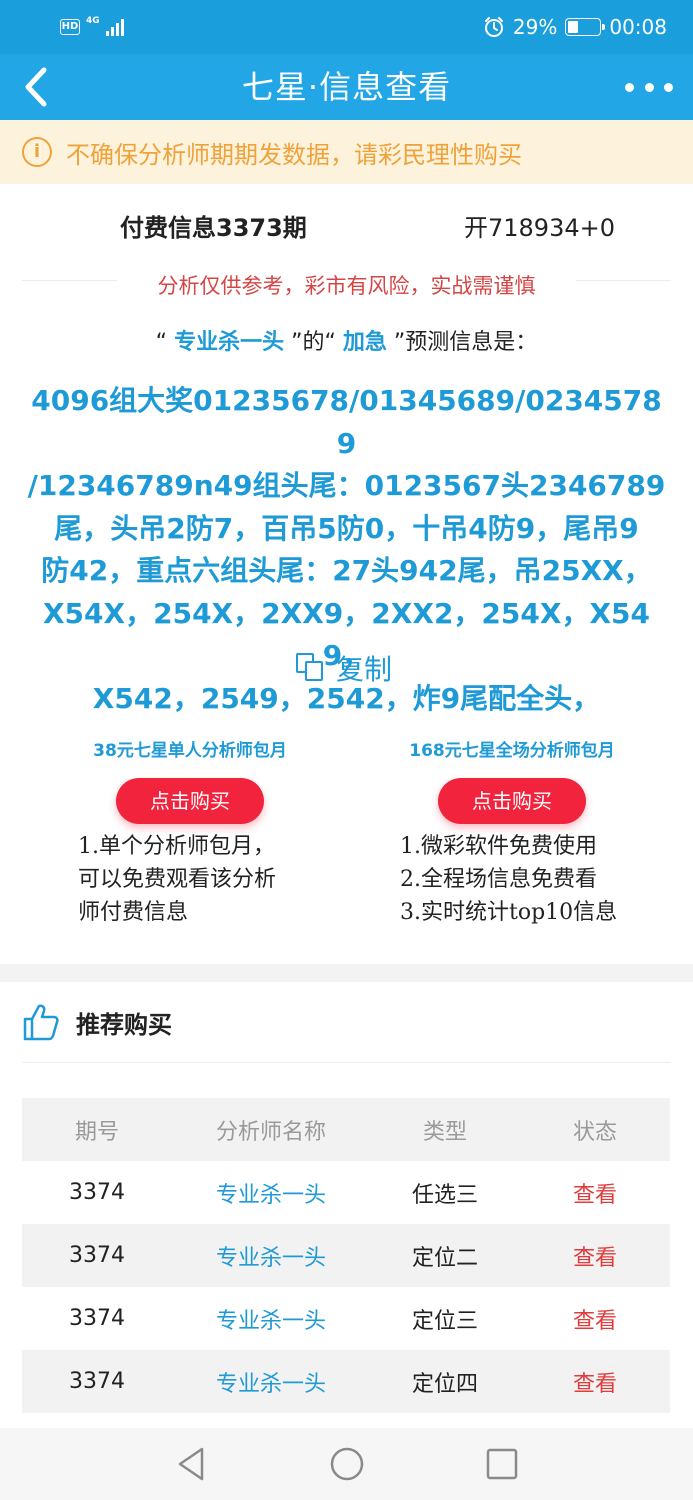 Image resolution: width=693 pixels, height=1500 pixels. Describe the element at coordinates (37, 152) in the screenshot. I see `info-icon: i` at that location.